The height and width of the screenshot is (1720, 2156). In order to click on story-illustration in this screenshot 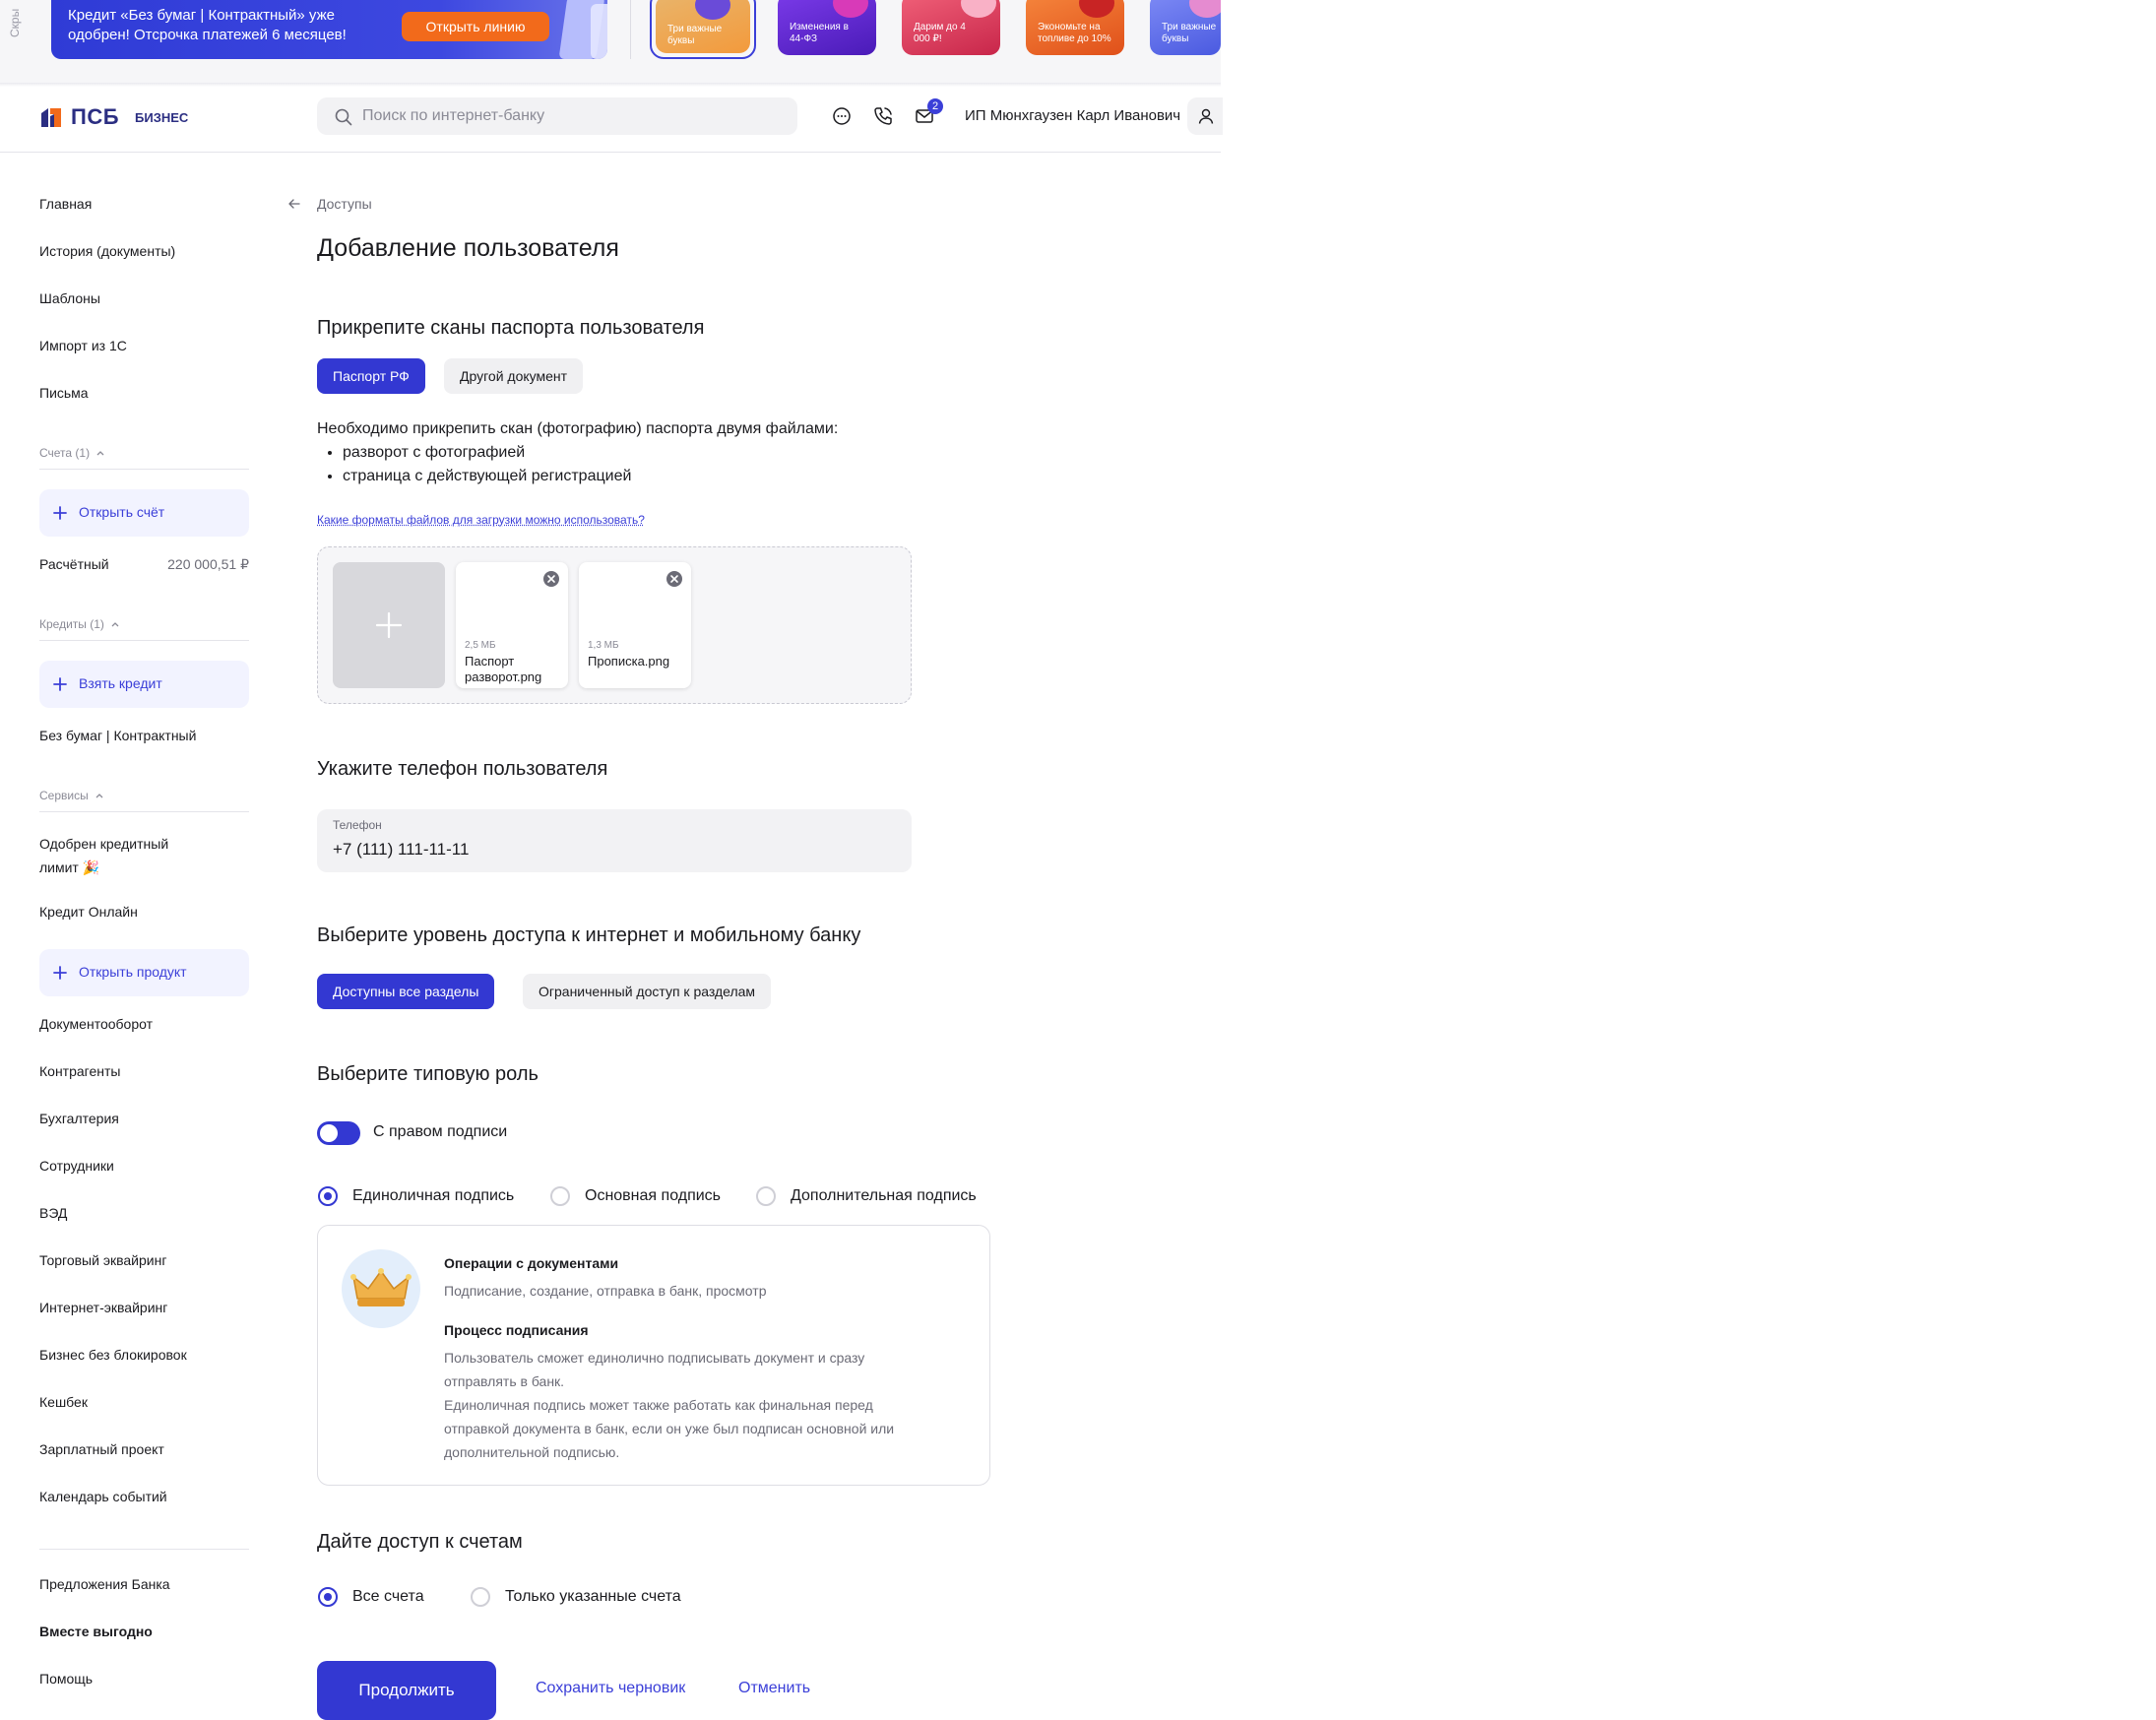, I will do `click(979, 9)`.